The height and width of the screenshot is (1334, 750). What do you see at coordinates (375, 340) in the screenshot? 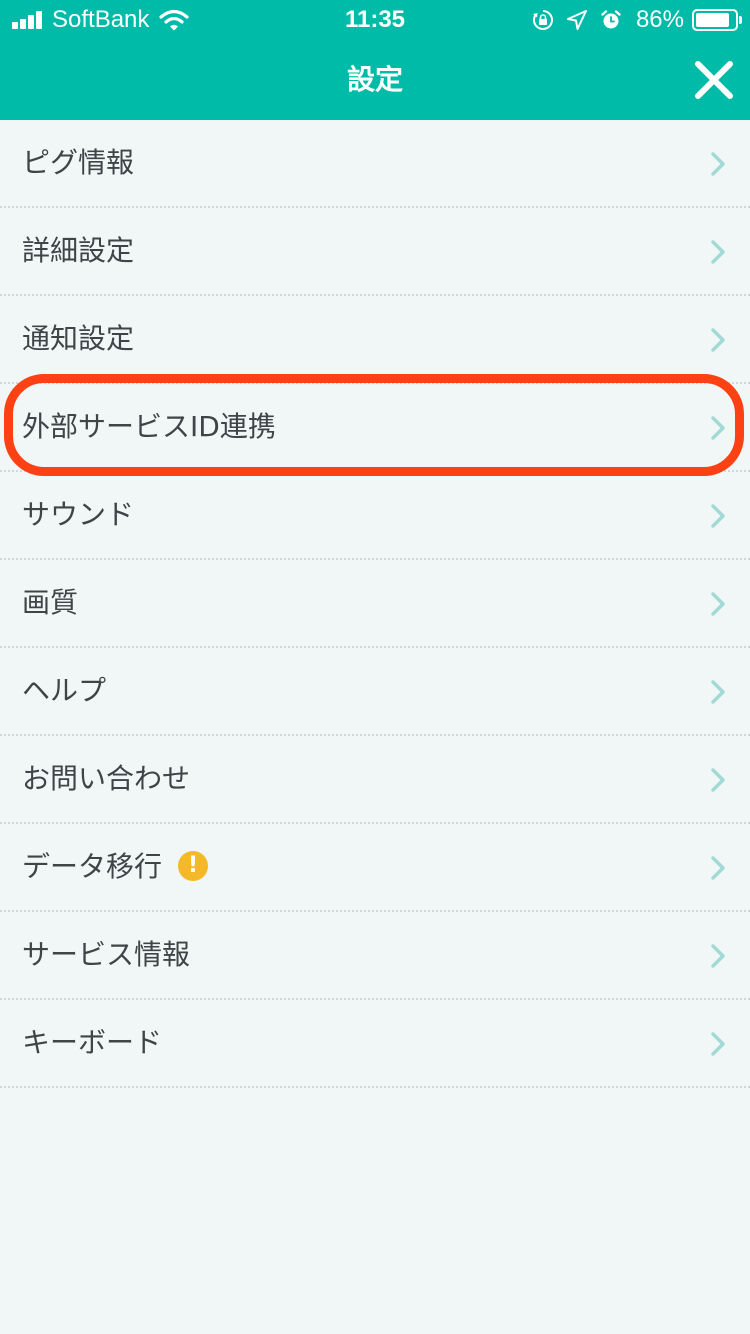
I see `menu-item-notification-settings: 通知設定` at bounding box center [375, 340].